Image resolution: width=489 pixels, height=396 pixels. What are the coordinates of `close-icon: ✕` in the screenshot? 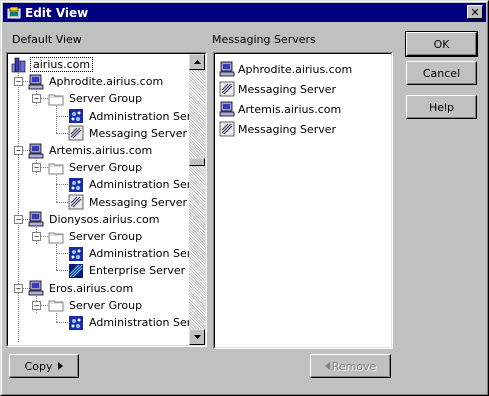 It's located at (475, 12).